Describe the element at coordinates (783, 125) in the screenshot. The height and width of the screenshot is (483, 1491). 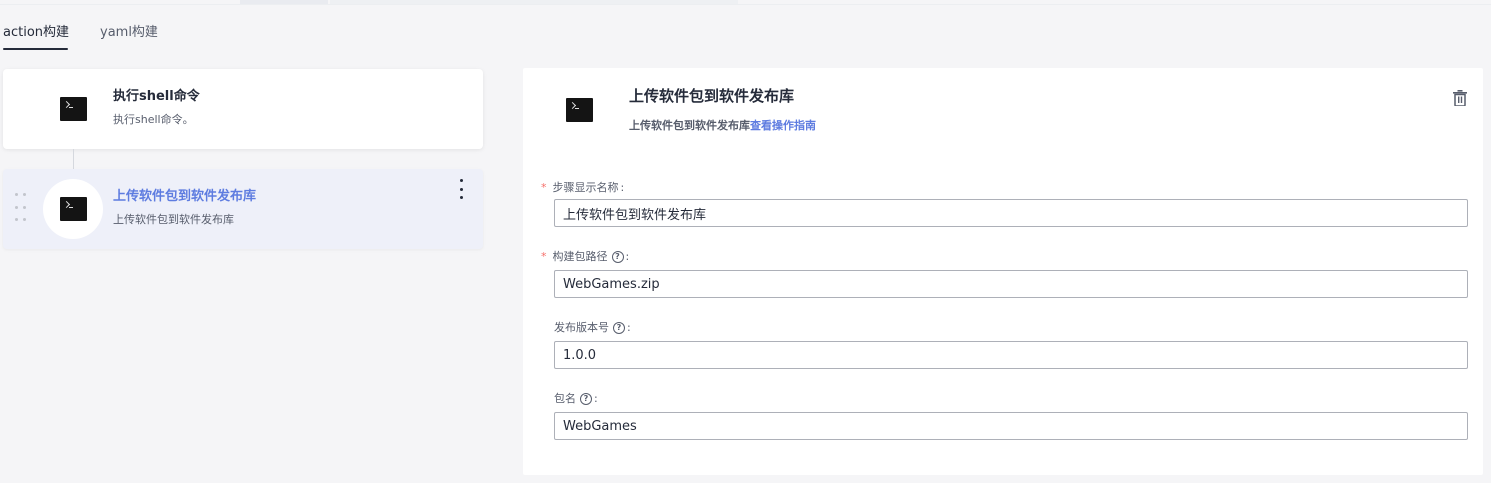
I see `operation-guide-link: 查看操作指南` at that location.